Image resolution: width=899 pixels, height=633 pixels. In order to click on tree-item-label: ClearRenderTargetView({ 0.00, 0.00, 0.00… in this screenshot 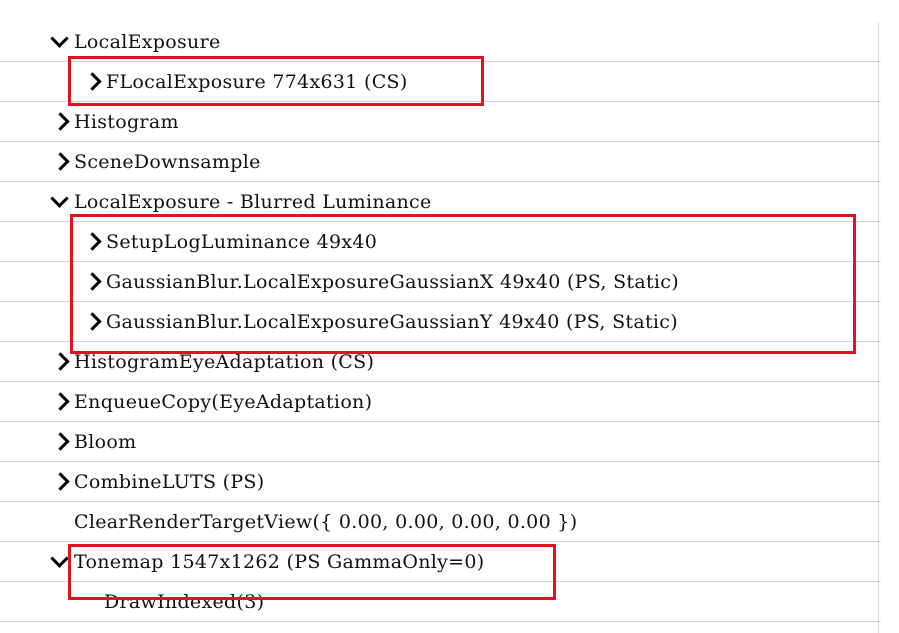, I will do `click(326, 521)`.